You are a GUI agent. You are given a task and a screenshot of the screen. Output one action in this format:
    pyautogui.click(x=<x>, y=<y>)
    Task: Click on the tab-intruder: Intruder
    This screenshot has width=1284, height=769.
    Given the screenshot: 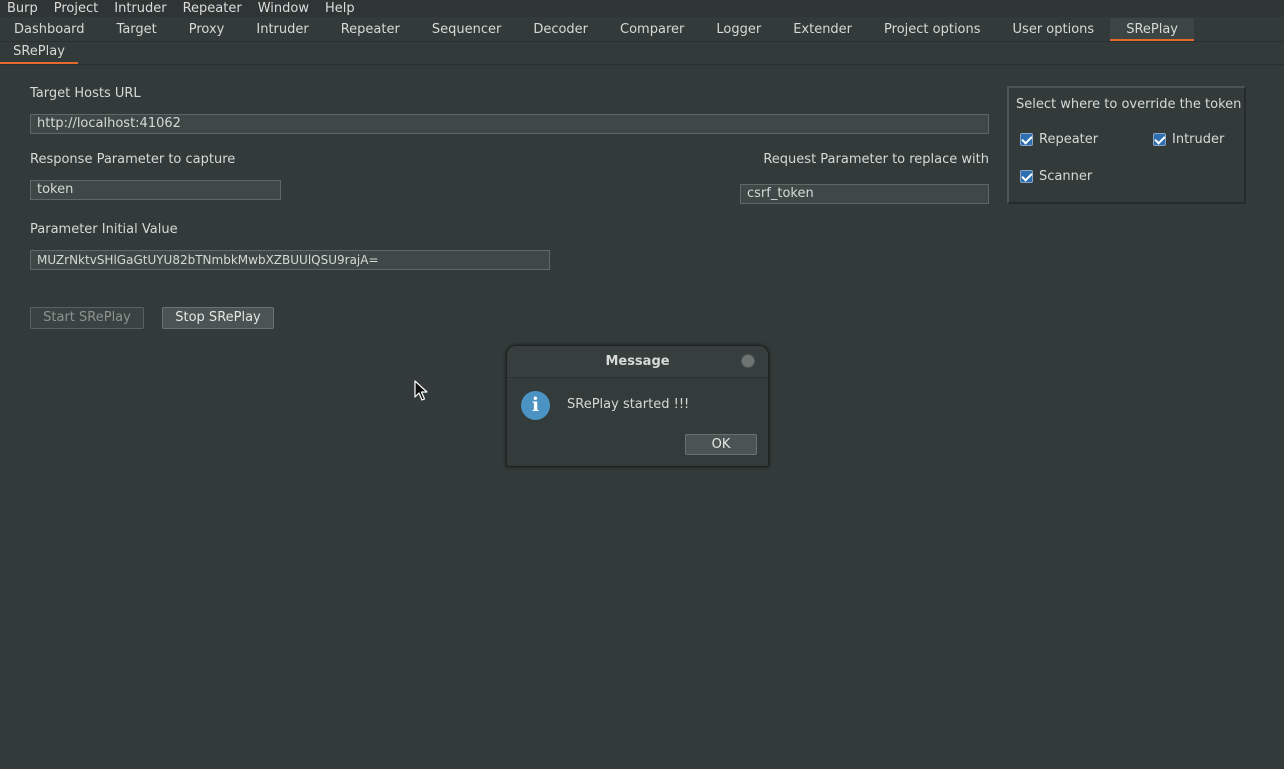 What is the action you would take?
    pyautogui.click(x=282, y=29)
    